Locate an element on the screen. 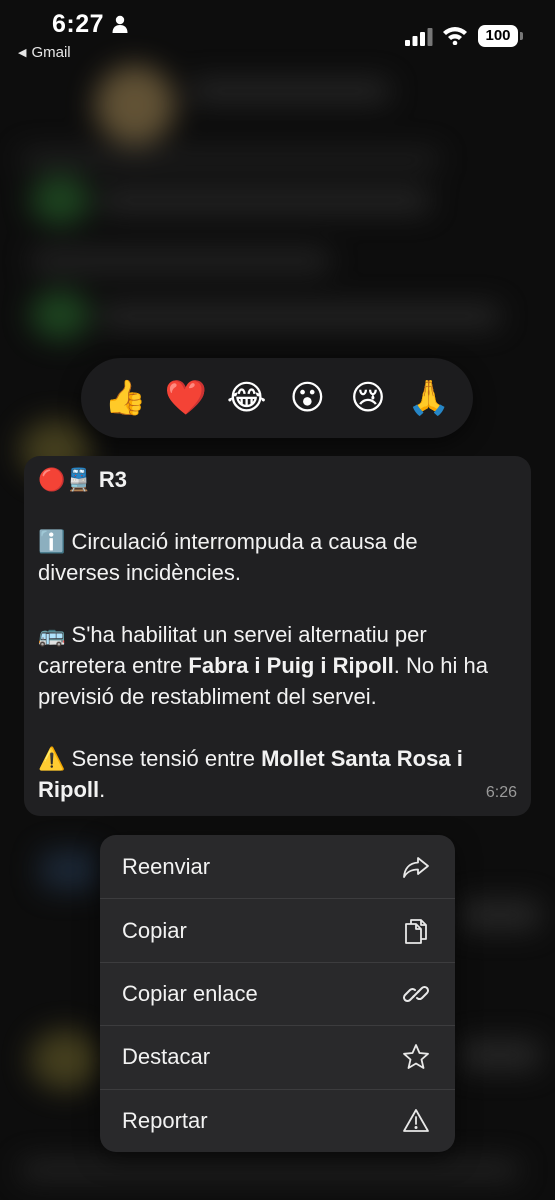 The height and width of the screenshot is (1200, 555). message-line: ℹ️ Circulació interrompuda a causa de is located at coordinates (277, 541).